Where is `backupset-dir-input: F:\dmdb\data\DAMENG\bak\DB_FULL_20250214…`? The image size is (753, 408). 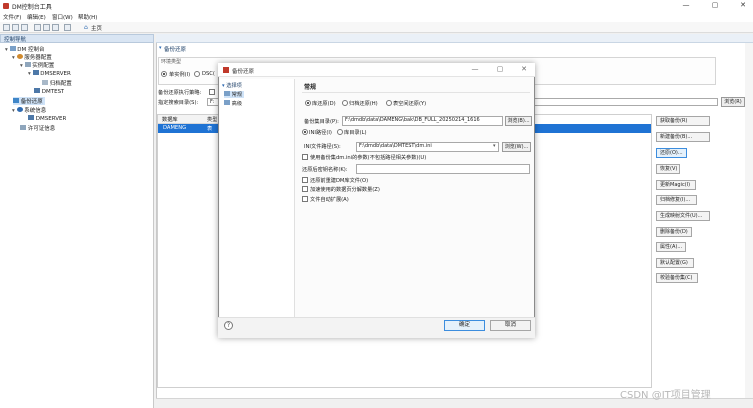 backupset-dir-input: F:\dmdb\data\DAMENG\bak\DB_FULL_20250214… is located at coordinates (422, 121).